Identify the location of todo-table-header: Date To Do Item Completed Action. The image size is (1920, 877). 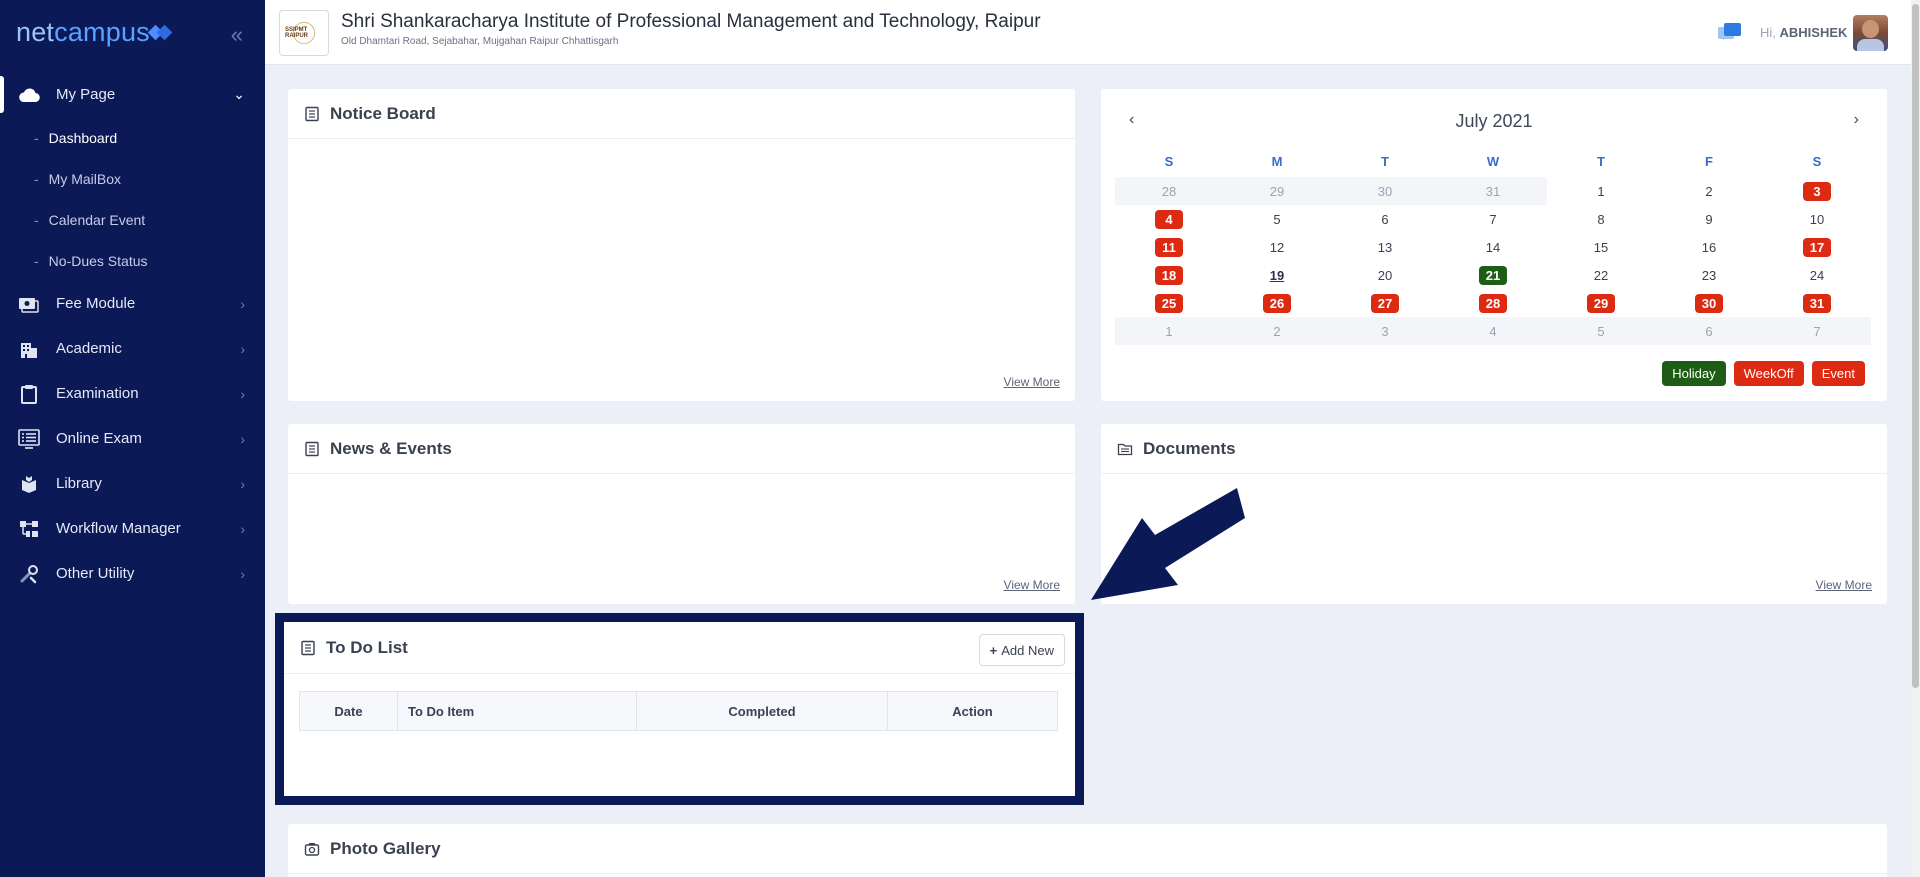
(678, 711).